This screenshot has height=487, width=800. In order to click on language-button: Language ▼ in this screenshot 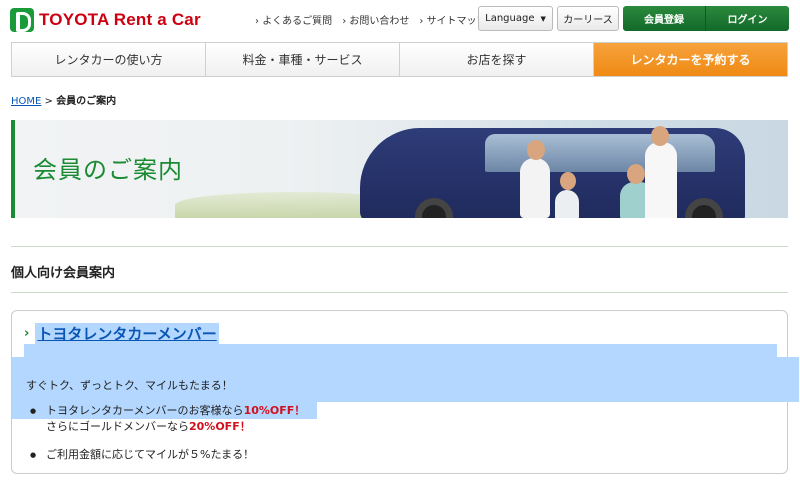, I will do `click(515, 18)`.